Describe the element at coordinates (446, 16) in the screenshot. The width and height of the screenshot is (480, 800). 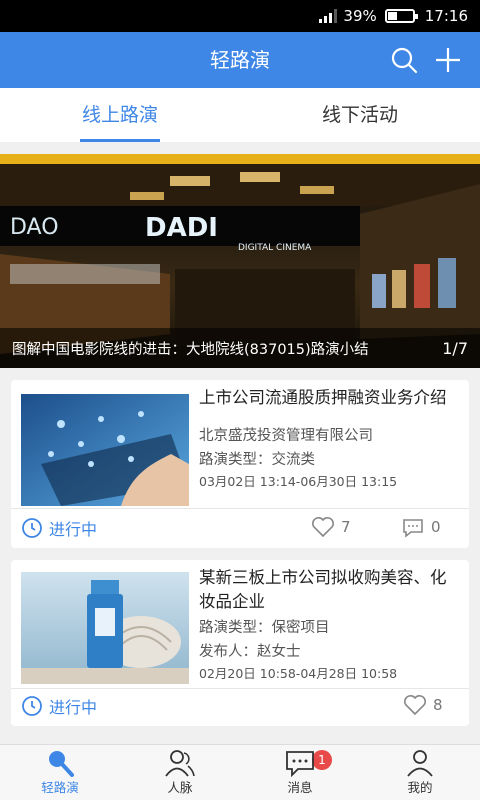
I see `clock: 17:16` at that location.